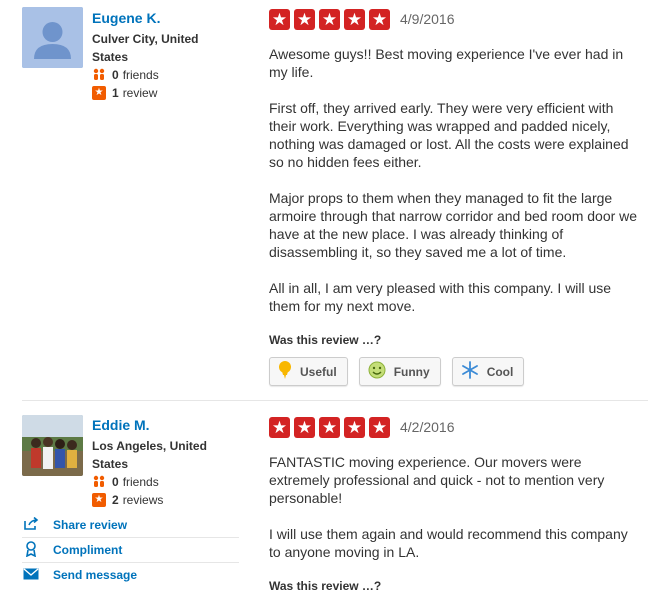  Describe the element at coordinates (399, 371) in the screenshot. I see `funny-button: Funny` at that location.